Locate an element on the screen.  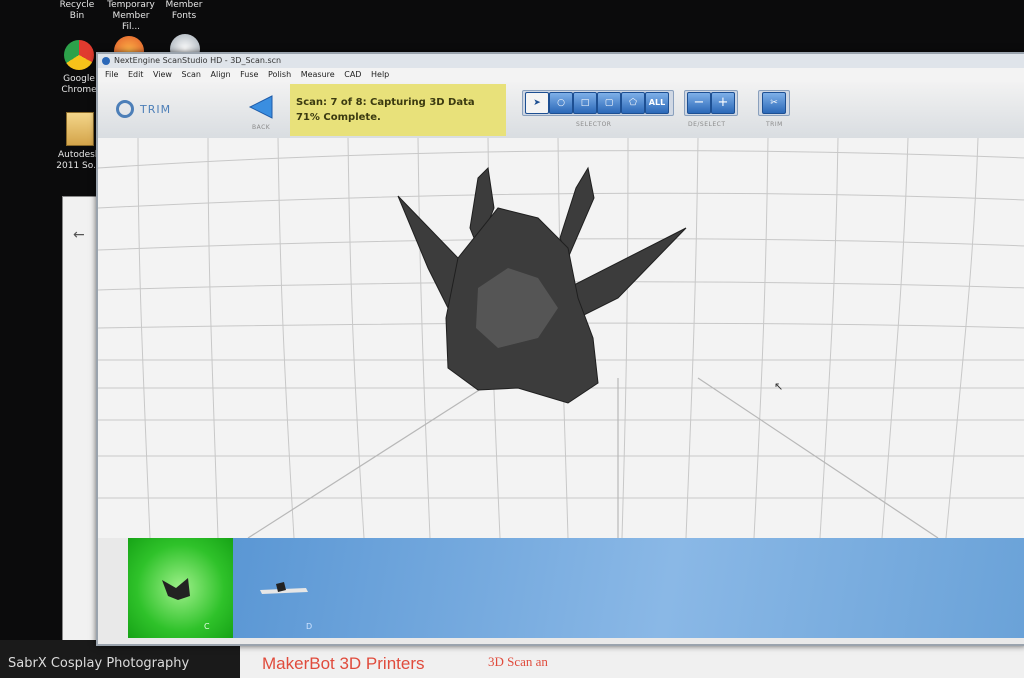
menu-scan: Scan is located at coordinates (191, 75).